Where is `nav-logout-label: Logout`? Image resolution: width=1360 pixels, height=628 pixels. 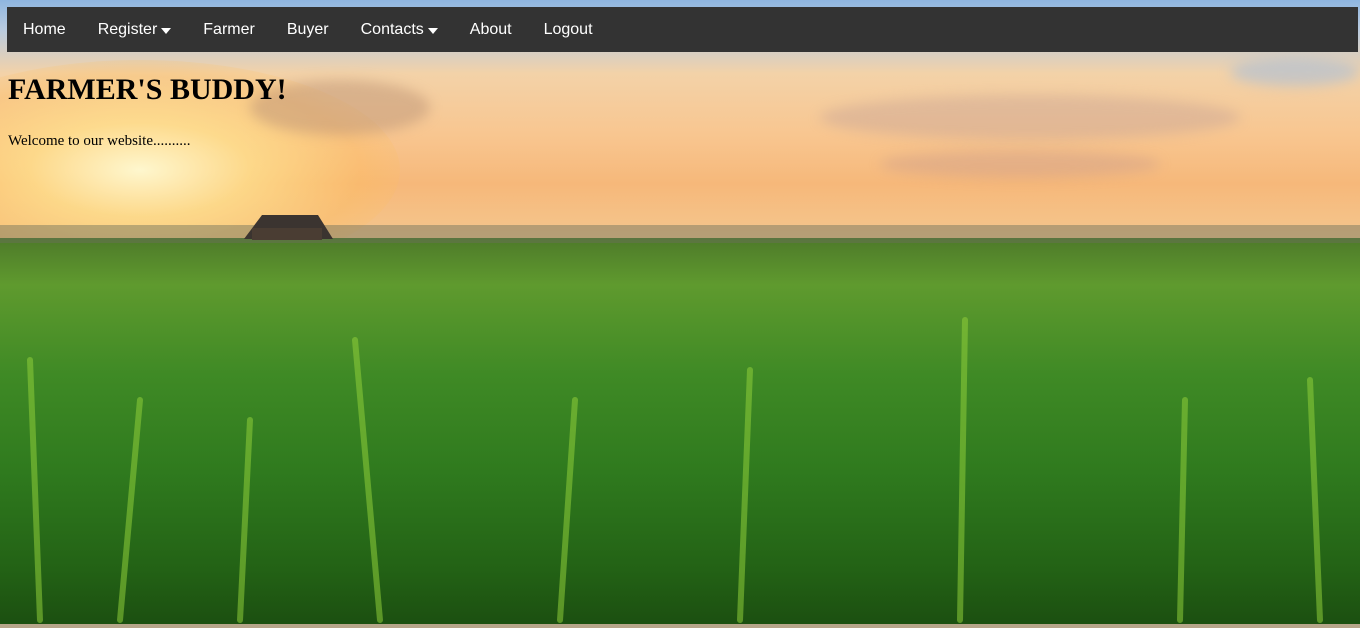
nav-logout-label: Logout is located at coordinates (568, 29).